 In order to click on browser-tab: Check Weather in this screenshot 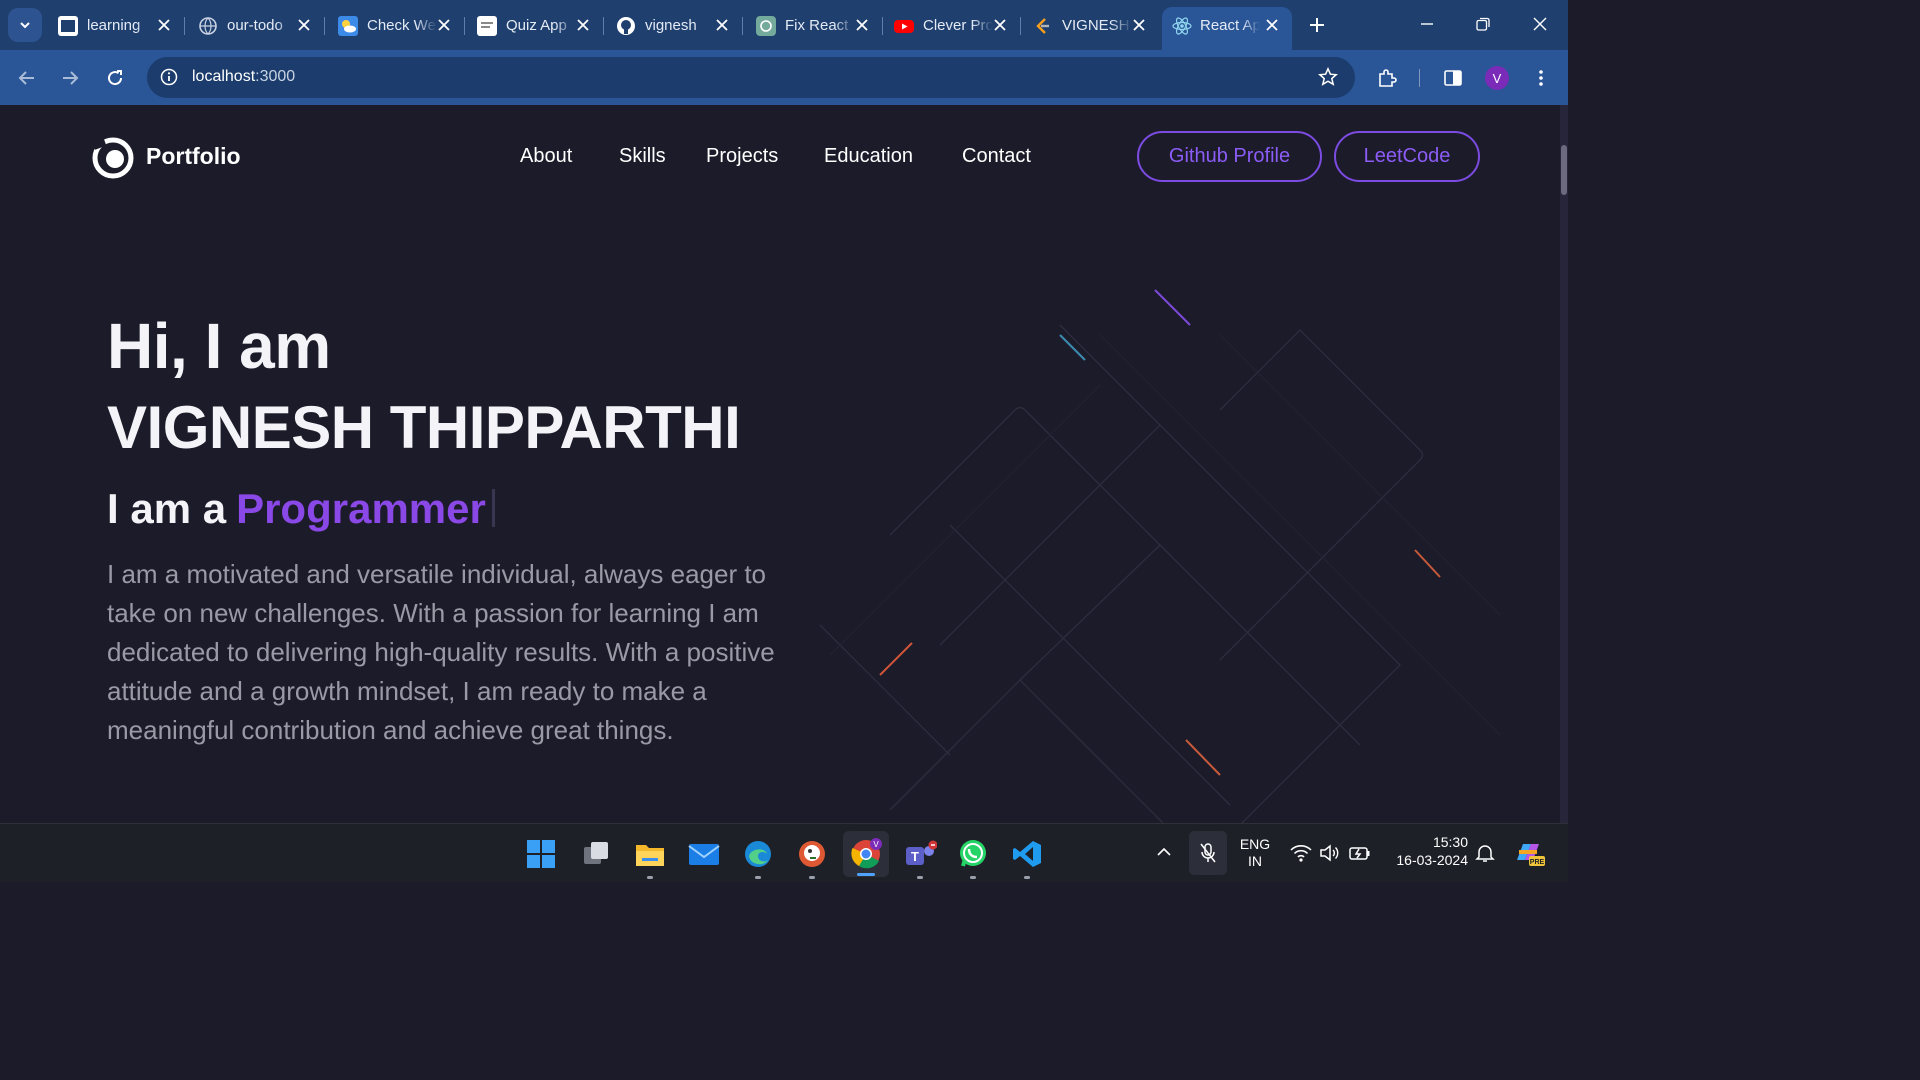, I will do `click(407, 25)`.